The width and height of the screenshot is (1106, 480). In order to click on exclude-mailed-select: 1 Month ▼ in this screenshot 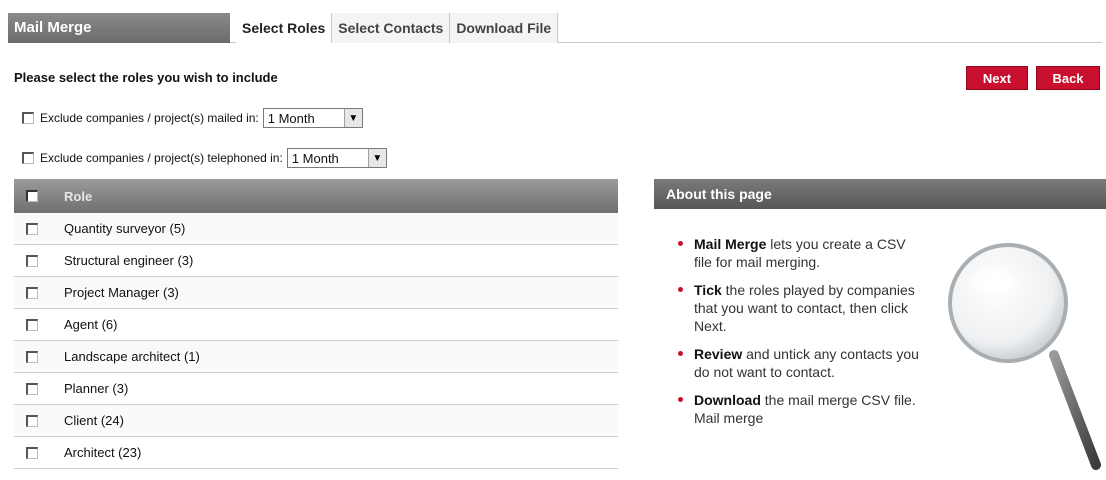, I will do `click(312, 118)`.